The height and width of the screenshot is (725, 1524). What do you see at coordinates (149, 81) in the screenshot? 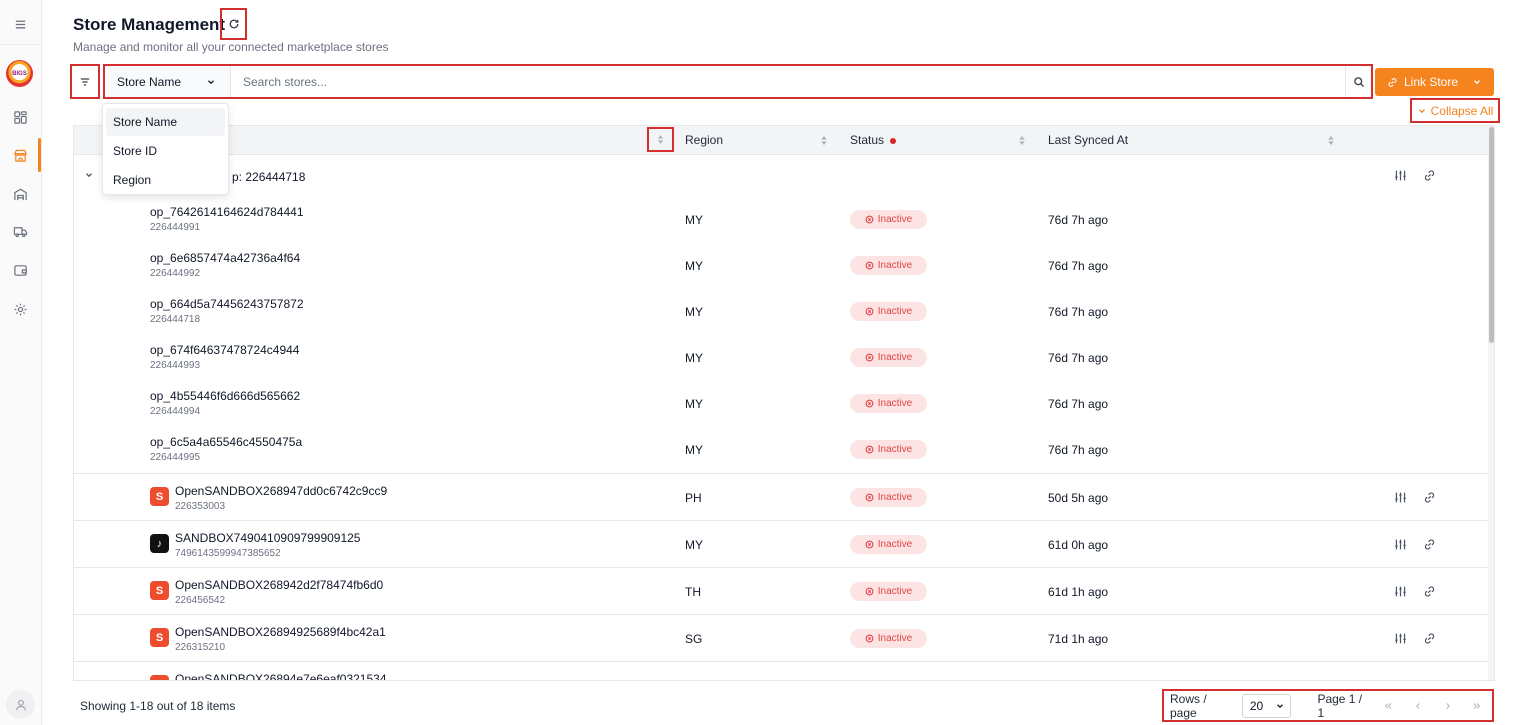
I see `search-field-selected: Store Name` at bounding box center [149, 81].